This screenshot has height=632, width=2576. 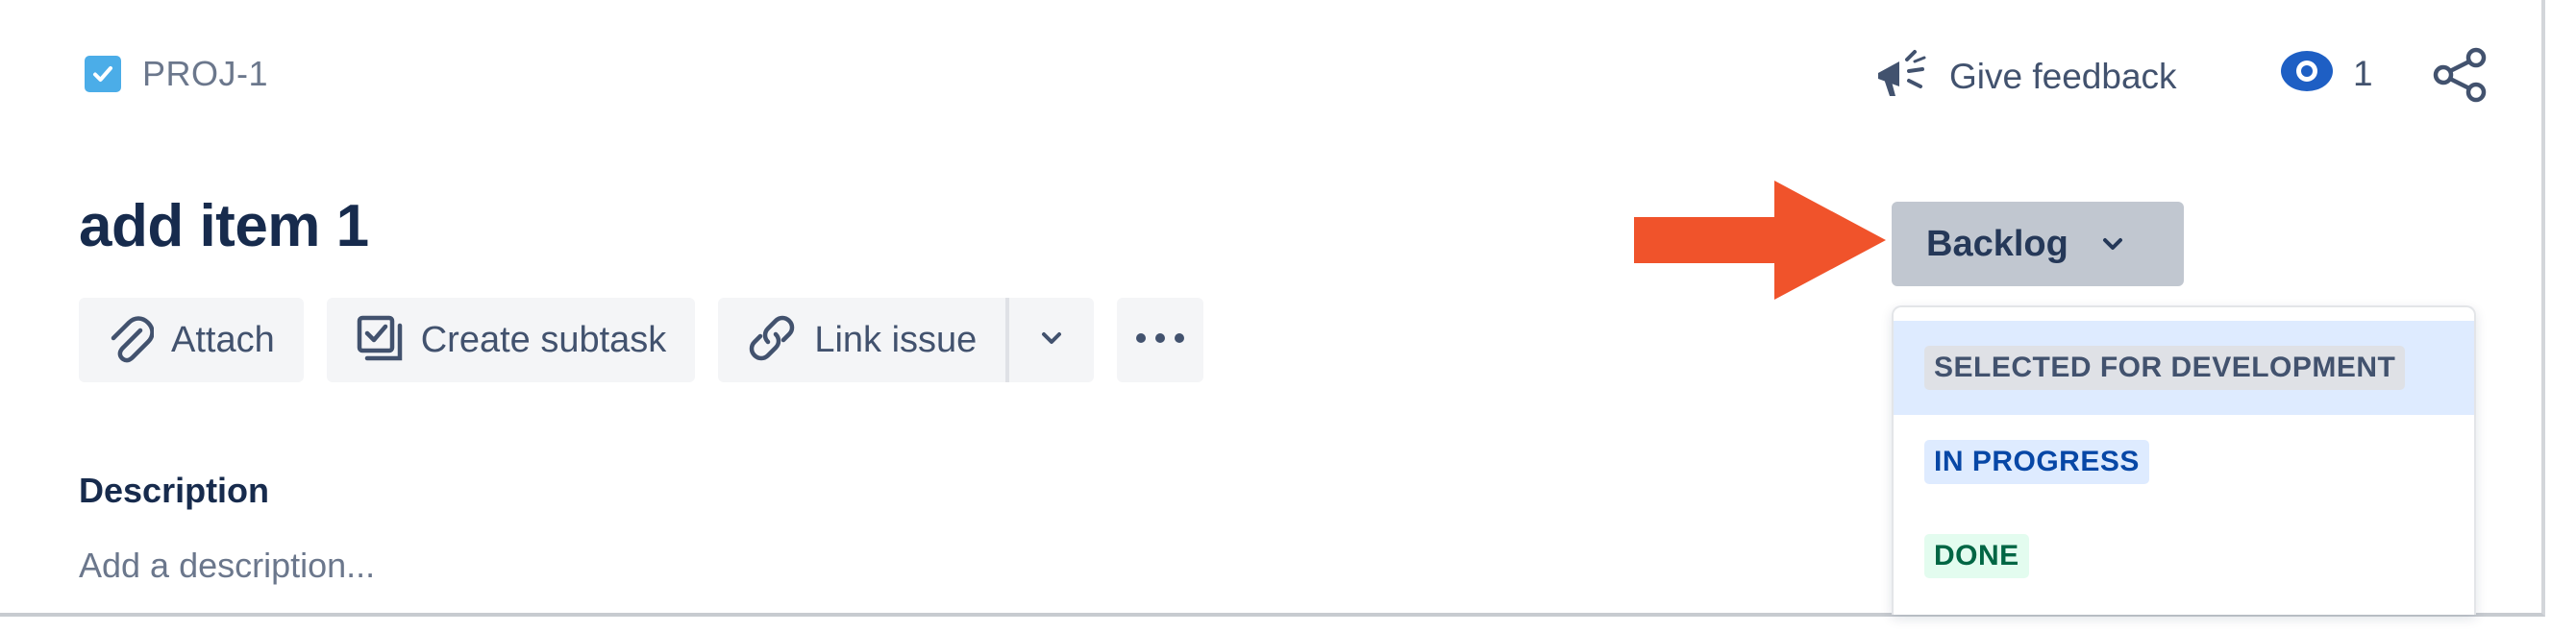 What do you see at coordinates (1901, 76) in the screenshot?
I see `megaphone-icon` at bounding box center [1901, 76].